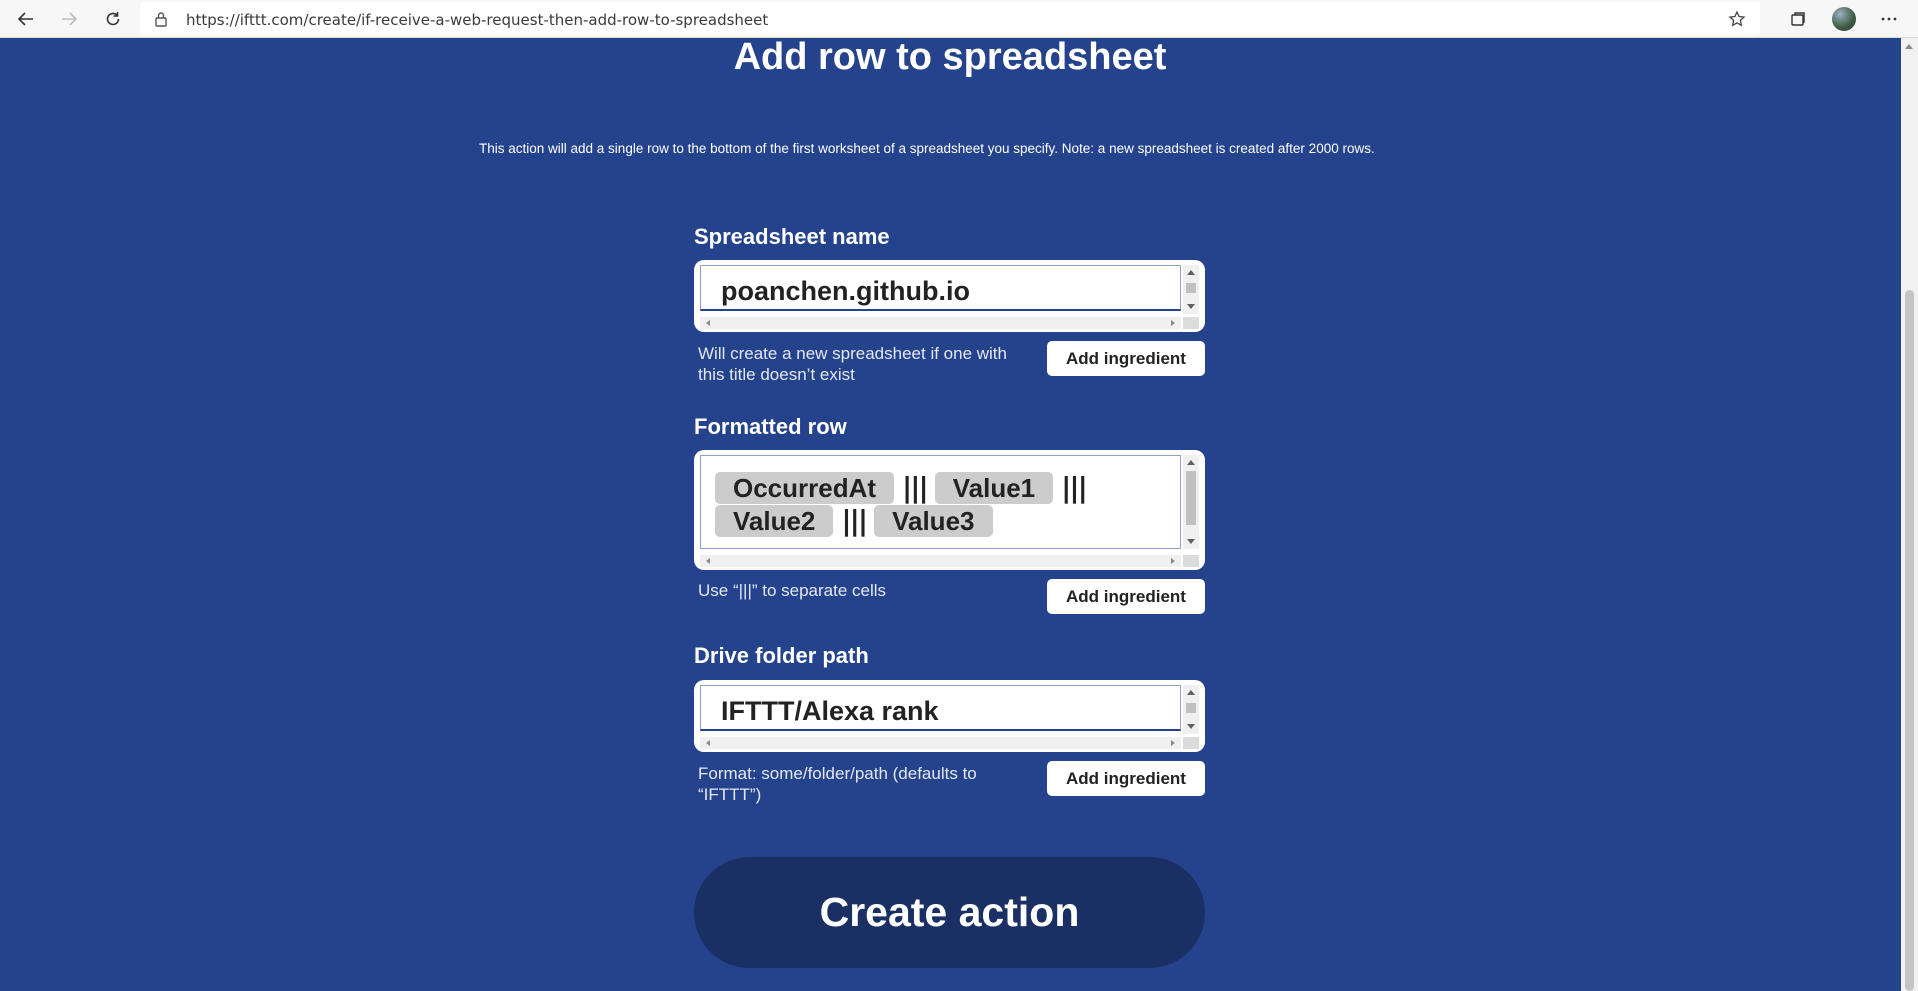  I want to click on page-scrollbar, so click(1909, 514).